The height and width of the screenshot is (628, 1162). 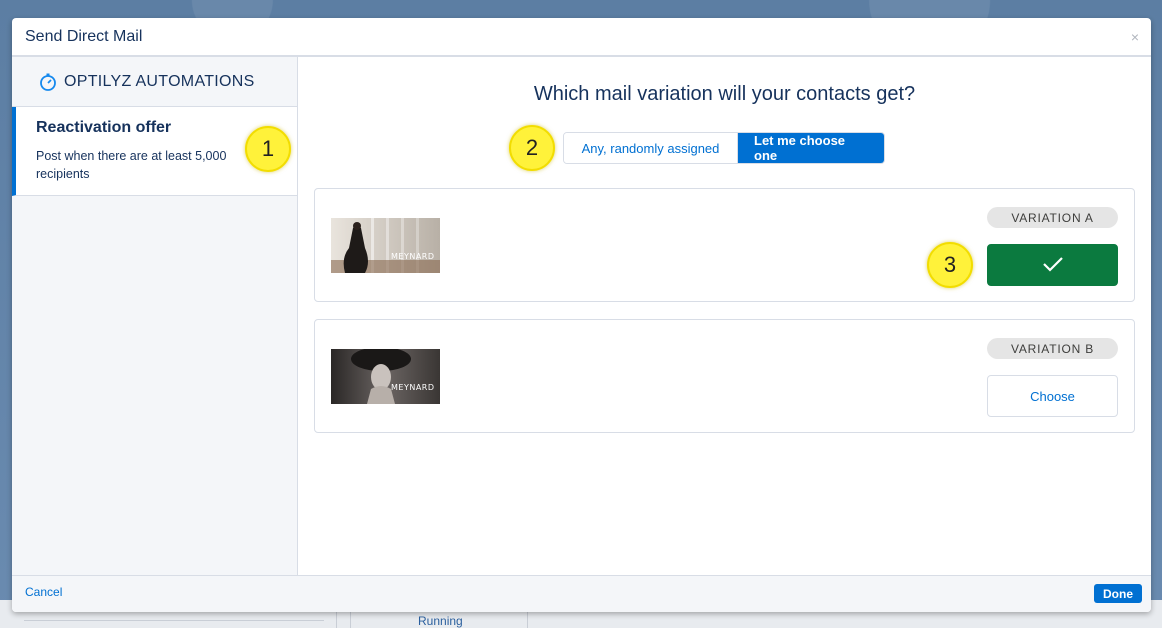 What do you see at coordinates (43, 592) in the screenshot?
I see `cancel-button: Cancel` at bounding box center [43, 592].